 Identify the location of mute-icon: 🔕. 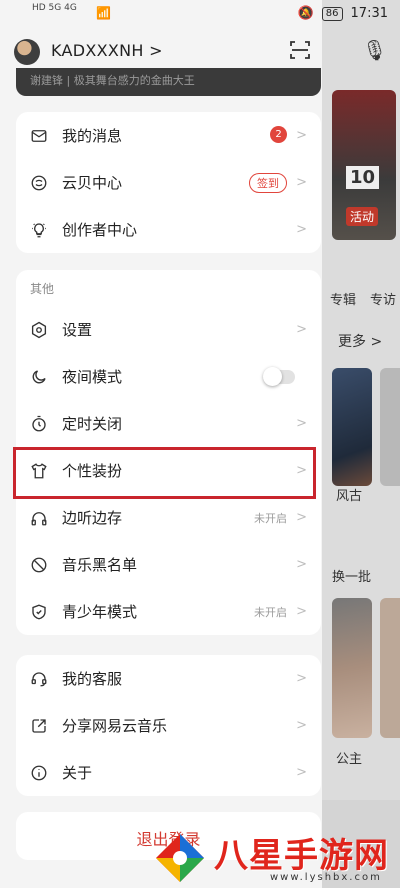
(305, 13).